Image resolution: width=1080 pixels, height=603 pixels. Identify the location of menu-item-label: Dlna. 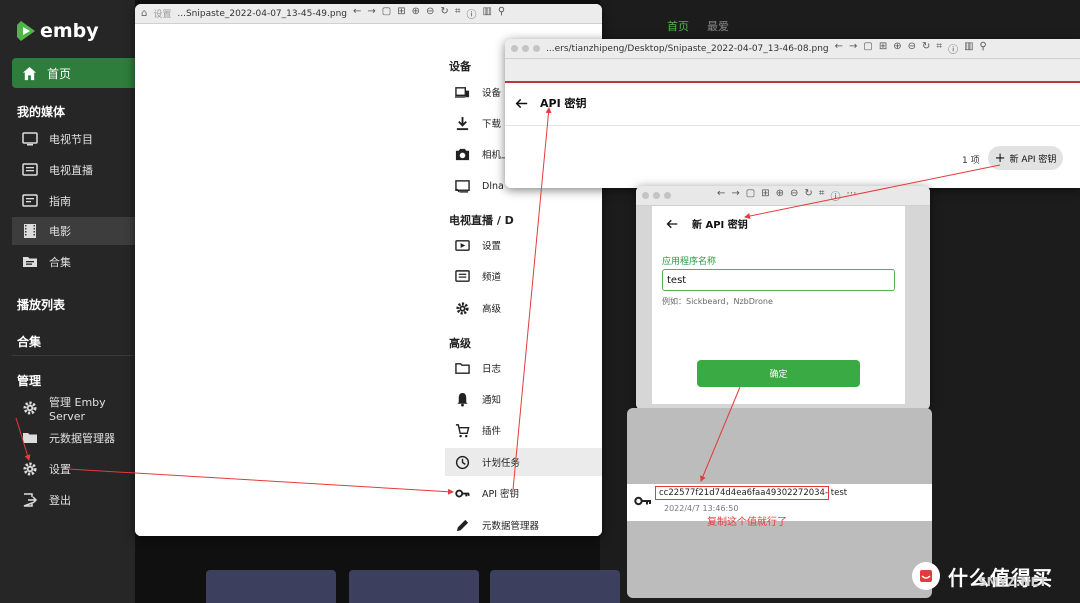
(493, 186).